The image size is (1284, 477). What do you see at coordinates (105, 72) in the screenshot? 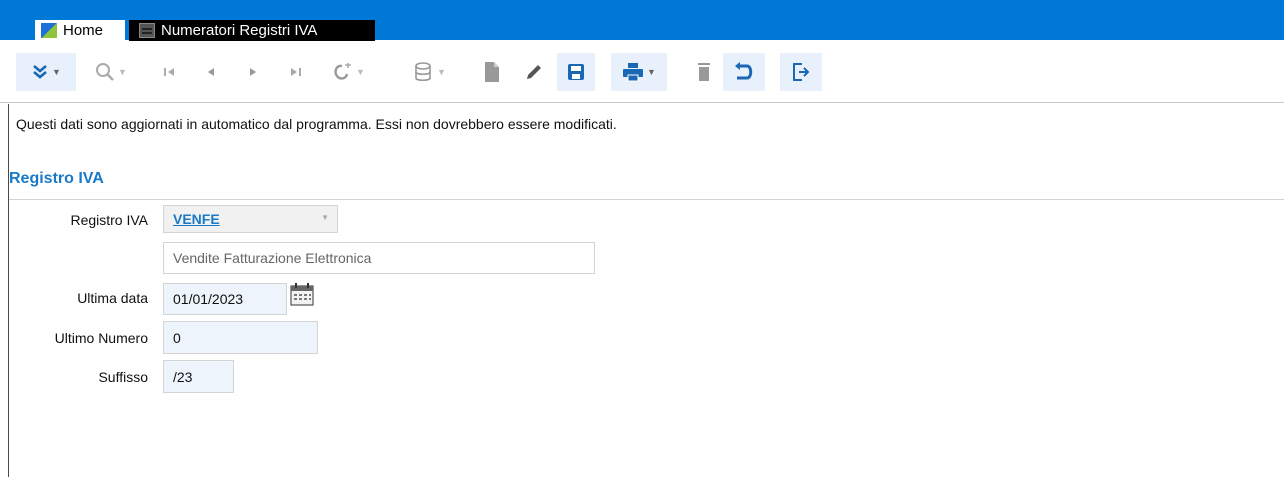
I see `search-icon` at bounding box center [105, 72].